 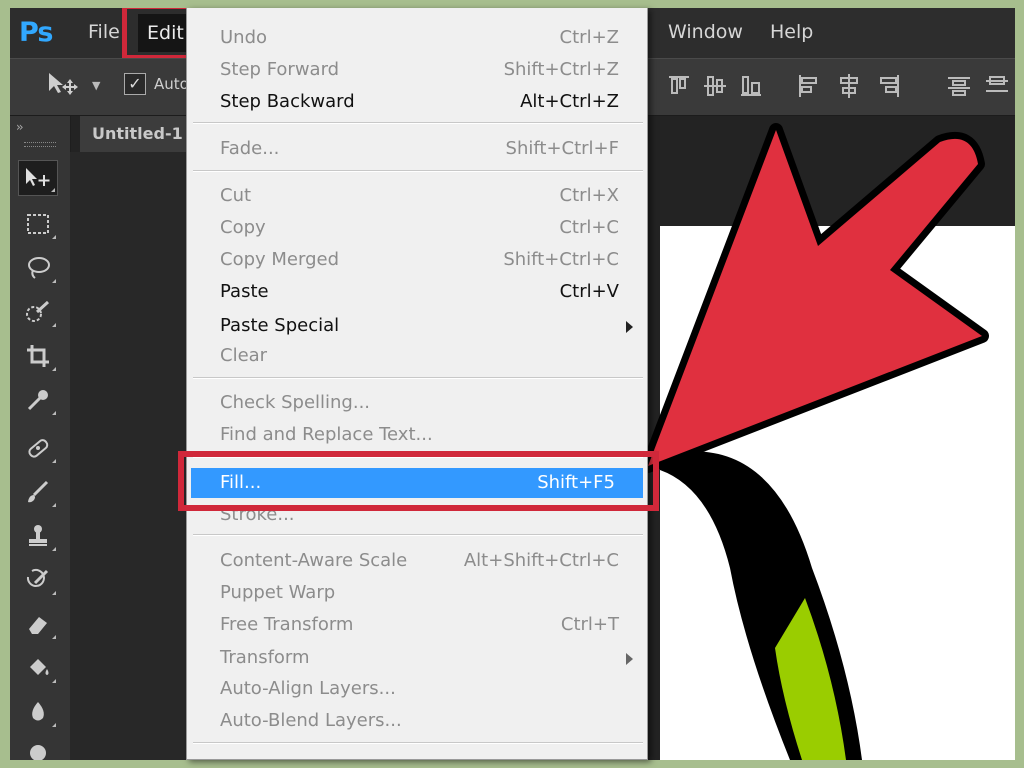 What do you see at coordinates (417, 625) in the screenshot?
I see `menu-item-free-transform: Free Transform Ctrl+T` at bounding box center [417, 625].